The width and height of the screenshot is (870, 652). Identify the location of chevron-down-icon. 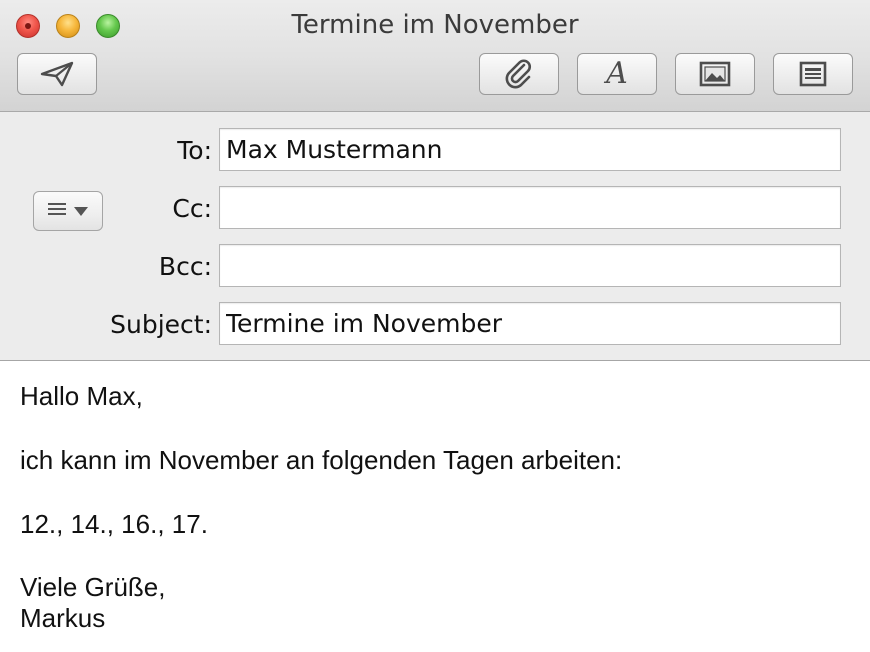
(81, 211).